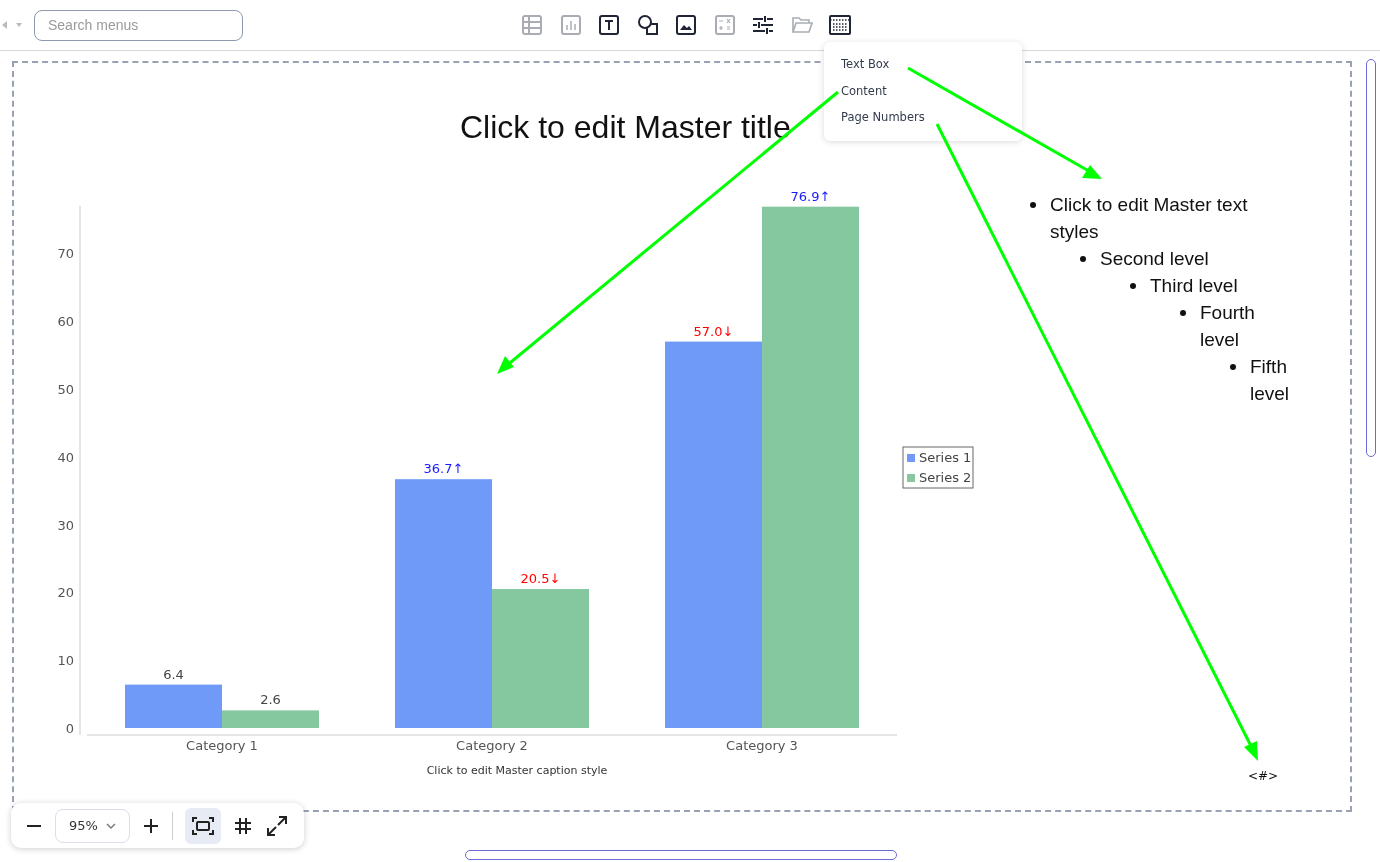 The image size is (1380, 862). What do you see at coordinates (65, 525) in the screenshot?
I see `axis-tick-label: 30` at bounding box center [65, 525].